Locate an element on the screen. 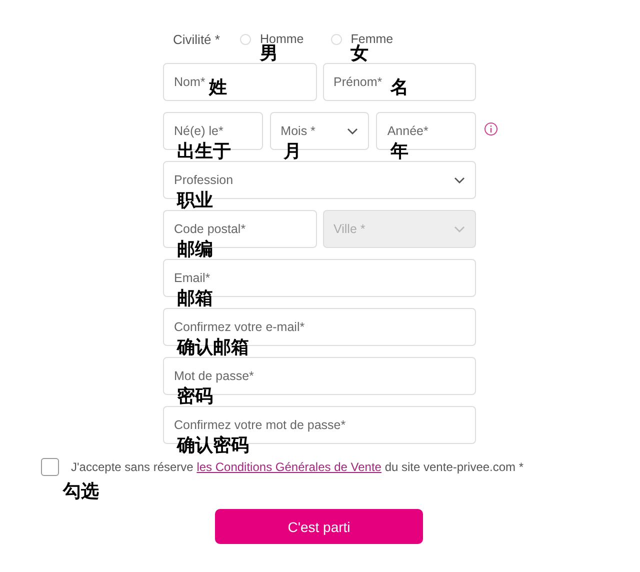  civility-label: Civilité * is located at coordinates (196, 39).